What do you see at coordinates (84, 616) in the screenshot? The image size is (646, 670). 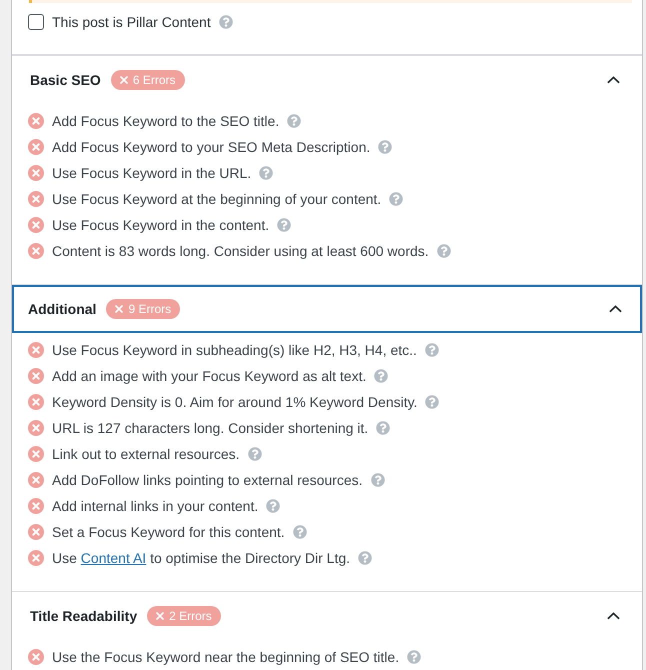 I see `section-title: Title Readability` at bounding box center [84, 616].